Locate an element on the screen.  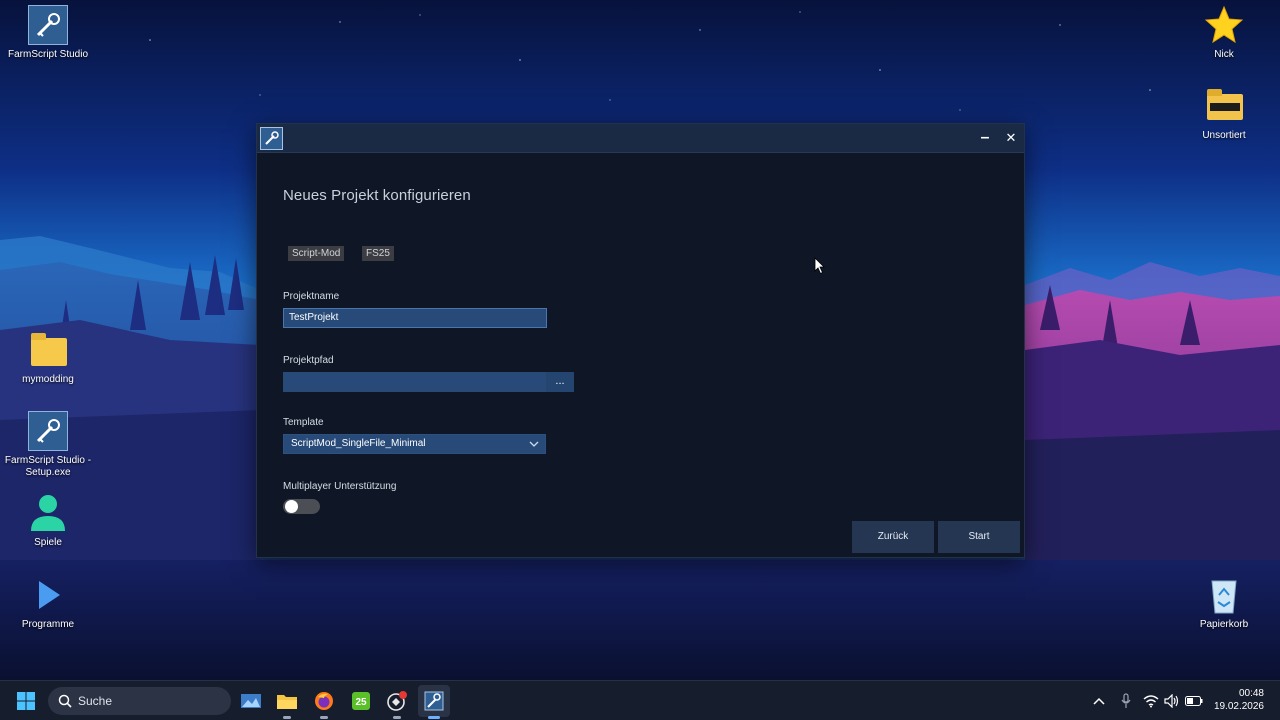
desktop-icon-label: FarmScript Studio is located at coordinates (48, 54).